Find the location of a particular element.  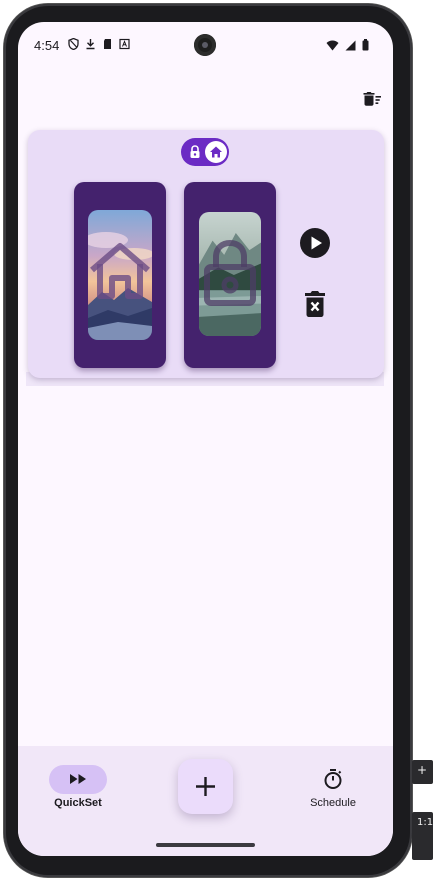

shield-icon is located at coordinates (73, 44).